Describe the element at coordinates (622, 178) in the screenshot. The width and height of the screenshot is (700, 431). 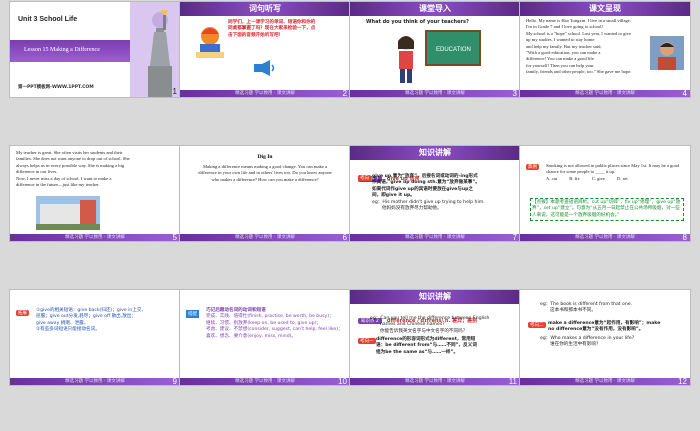
I see `option-d: D. set` at that location.